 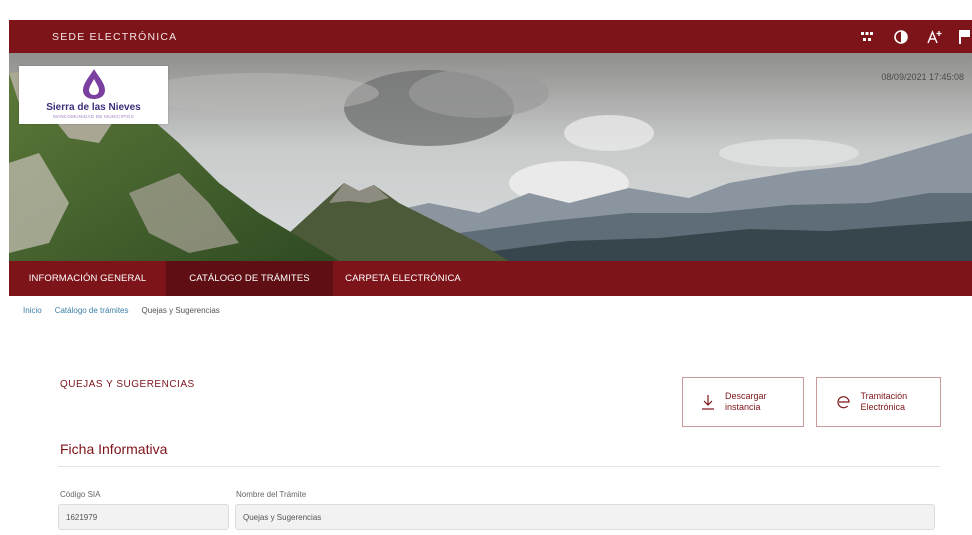 What do you see at coordinates (271, 494) in the screenshot?
I see `procedure-name-label: Nombre del Trámite` at bounding box center [271, 494].